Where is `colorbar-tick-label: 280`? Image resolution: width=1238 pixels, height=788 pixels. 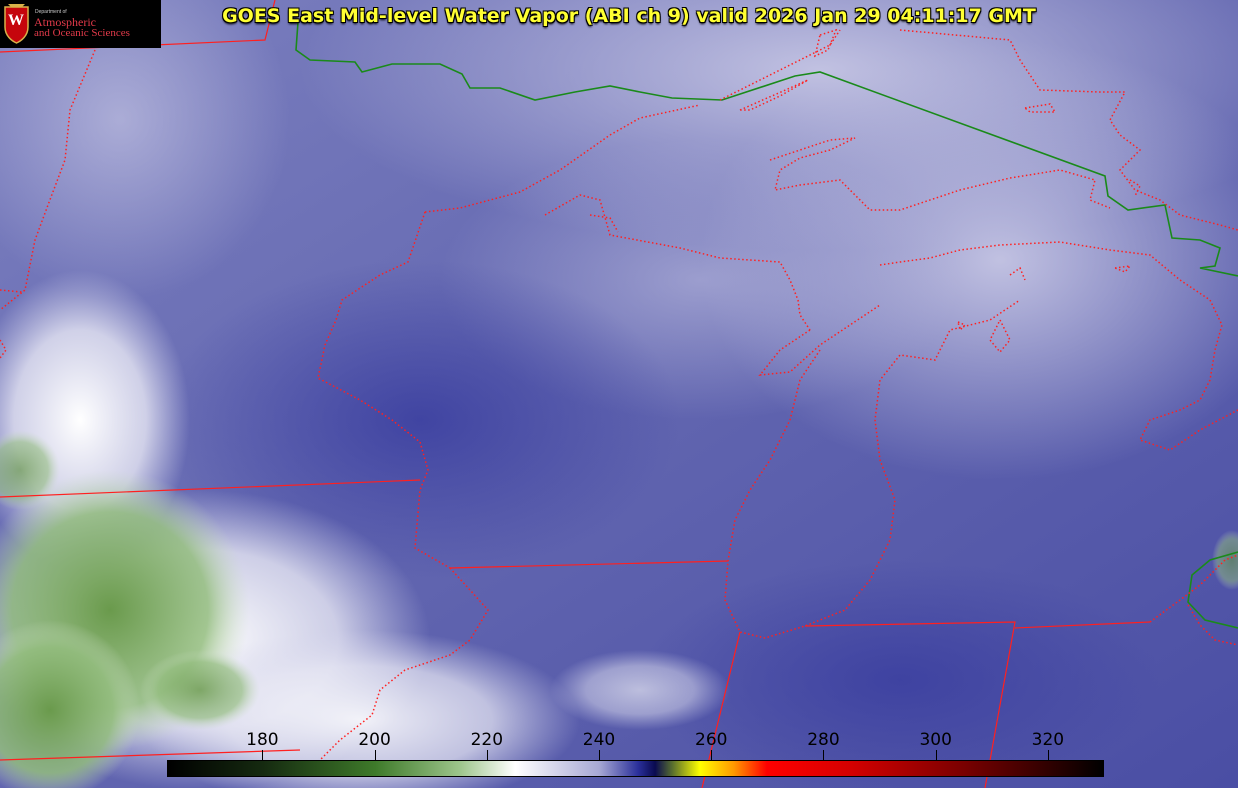
colorbar-tick-label: 280 is located at coordinates (823, 740).